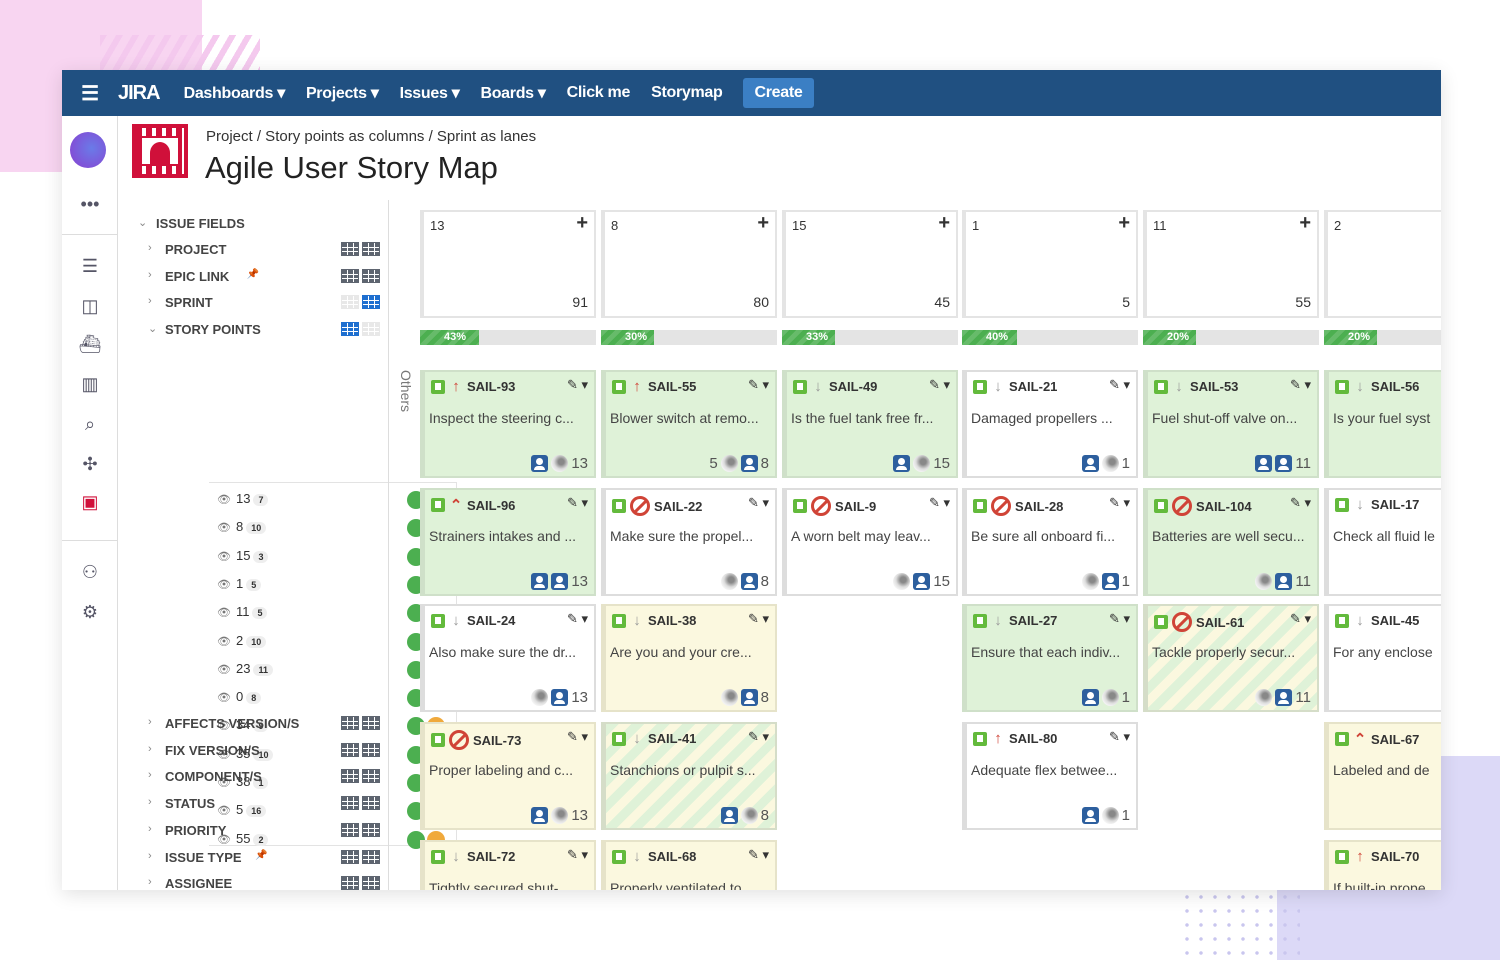 This screenshot has height=960, width=1500. What do you see at coordinates (687, 93) in the screenshot?
I see `nav-storymap: Storymap` at bounding box center [687, 93].